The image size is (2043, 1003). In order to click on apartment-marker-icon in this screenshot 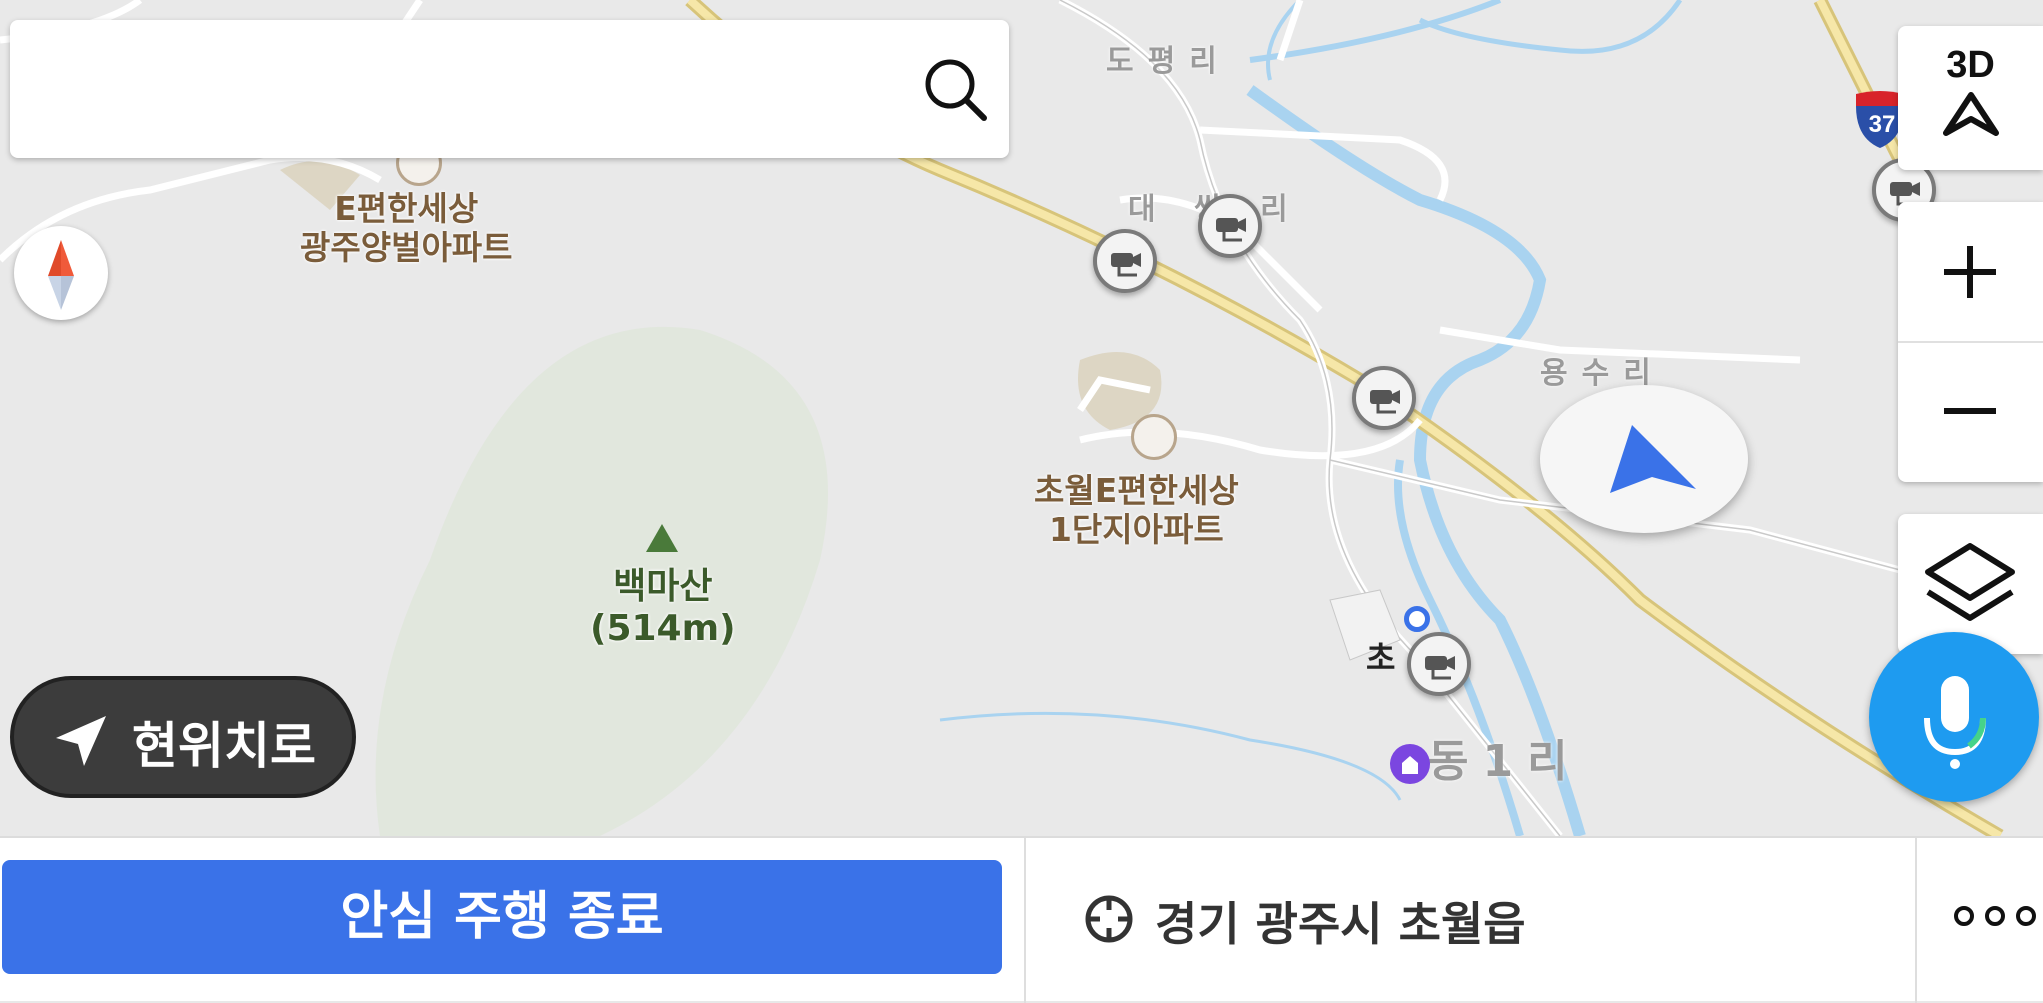, I will do `click(1154, 437)`.